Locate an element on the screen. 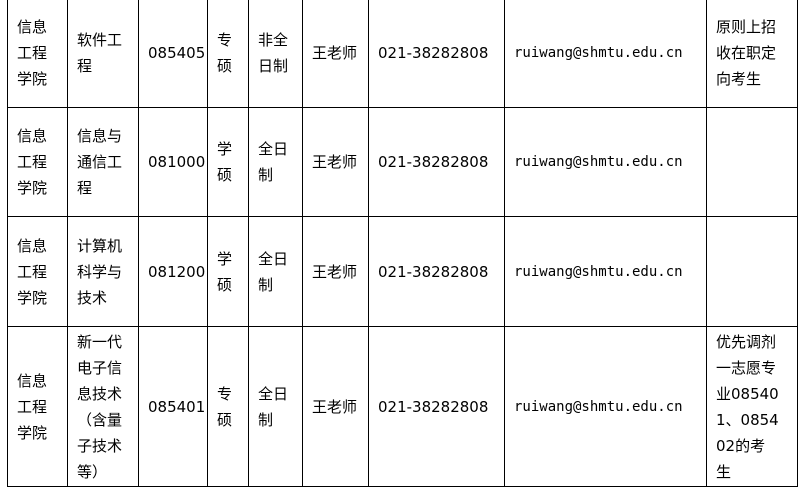 This screenshot has width=808, height=490. major-cell: 计算机科学与技术 is located at coordinates (103, 271).